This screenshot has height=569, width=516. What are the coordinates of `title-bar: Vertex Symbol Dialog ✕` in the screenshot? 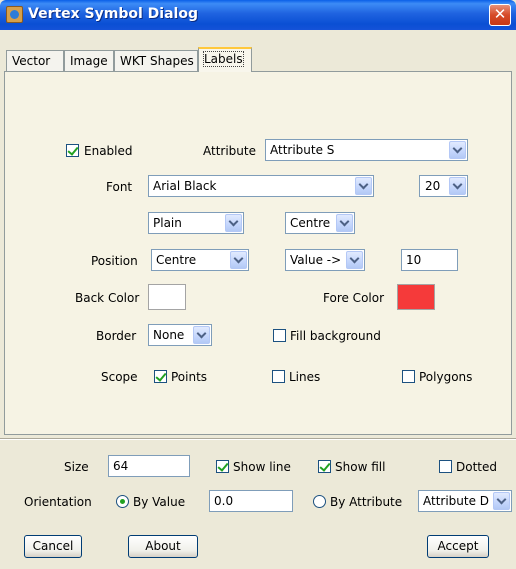 It's located at (258, 15).